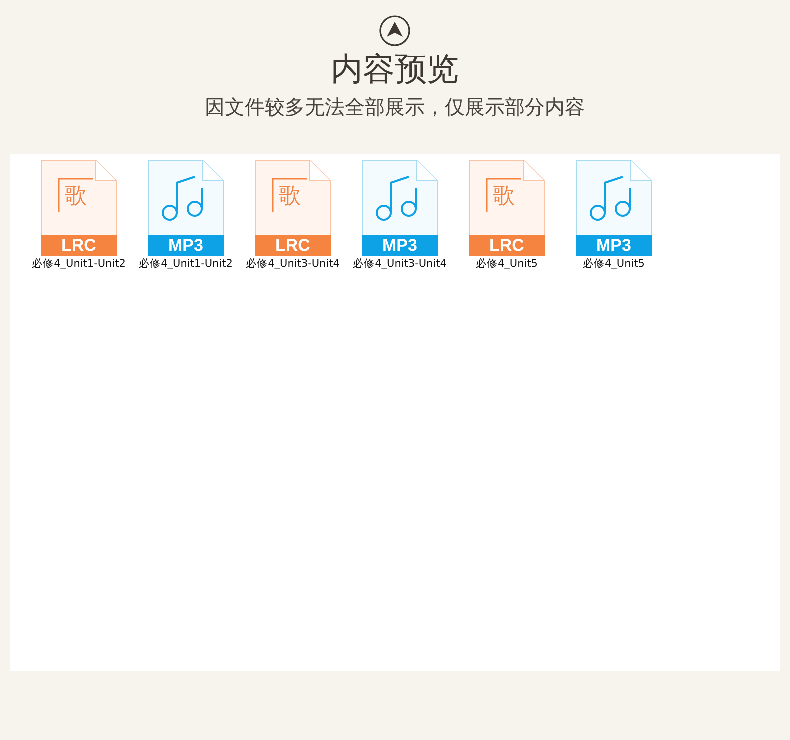  Describe the element at coordinates (395, 69) in the screenshot. I see `preview-title: 内容预览` at that location.